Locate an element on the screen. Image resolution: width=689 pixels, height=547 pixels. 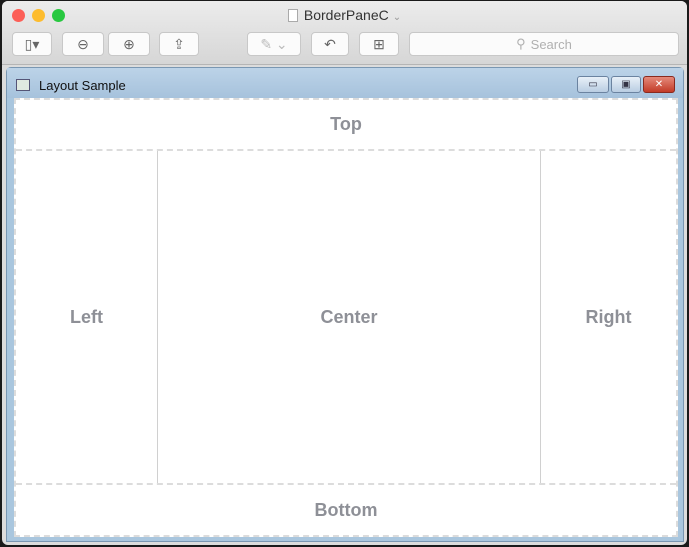
rotate-button: ↶ is located at coordinates (330, 44).